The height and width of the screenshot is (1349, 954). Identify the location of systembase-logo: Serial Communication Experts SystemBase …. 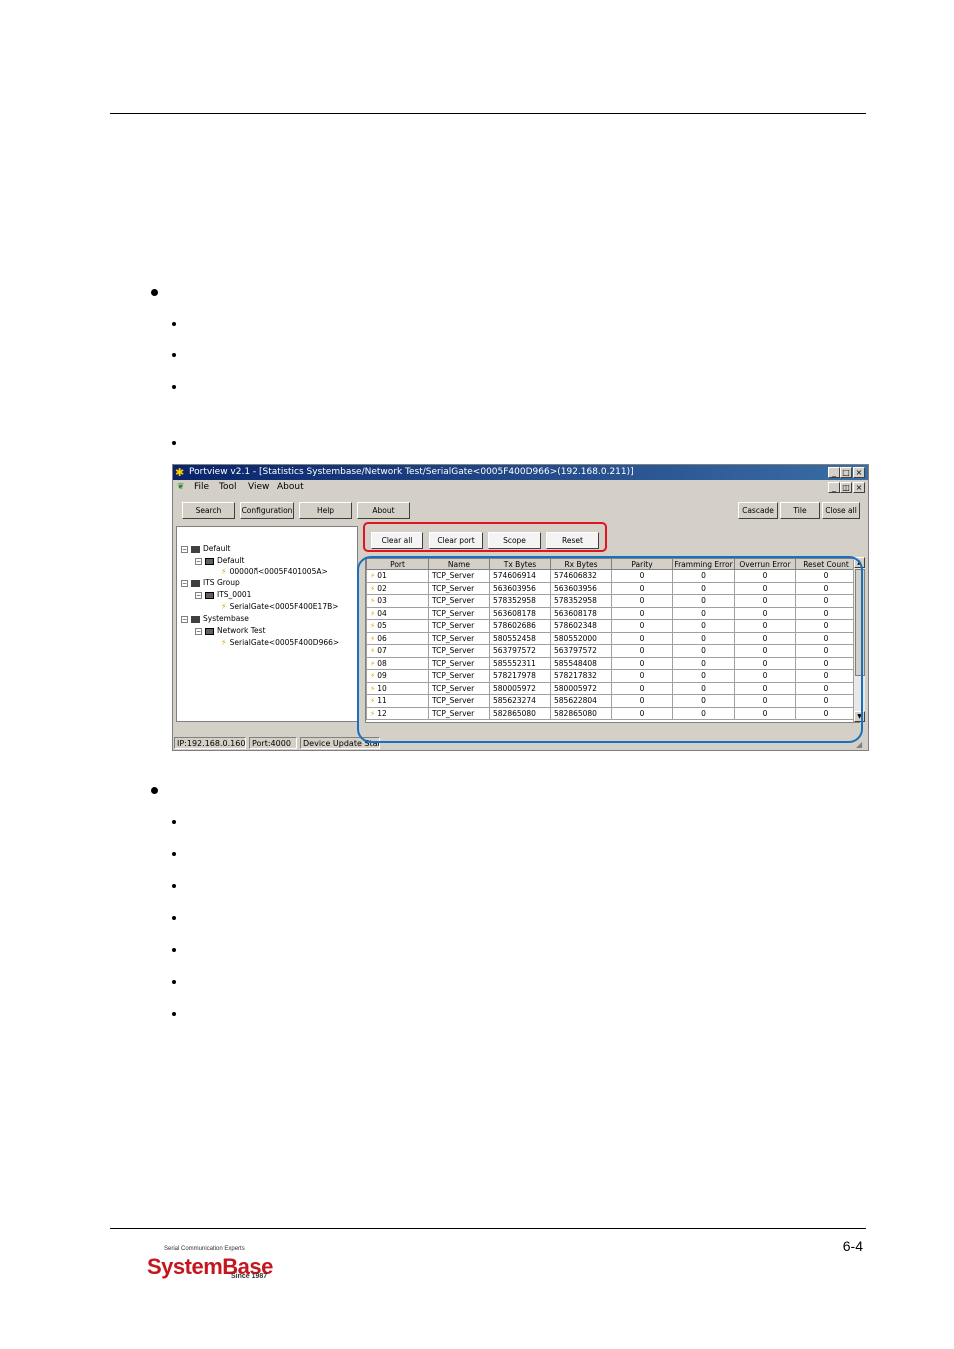
(212, 1265).